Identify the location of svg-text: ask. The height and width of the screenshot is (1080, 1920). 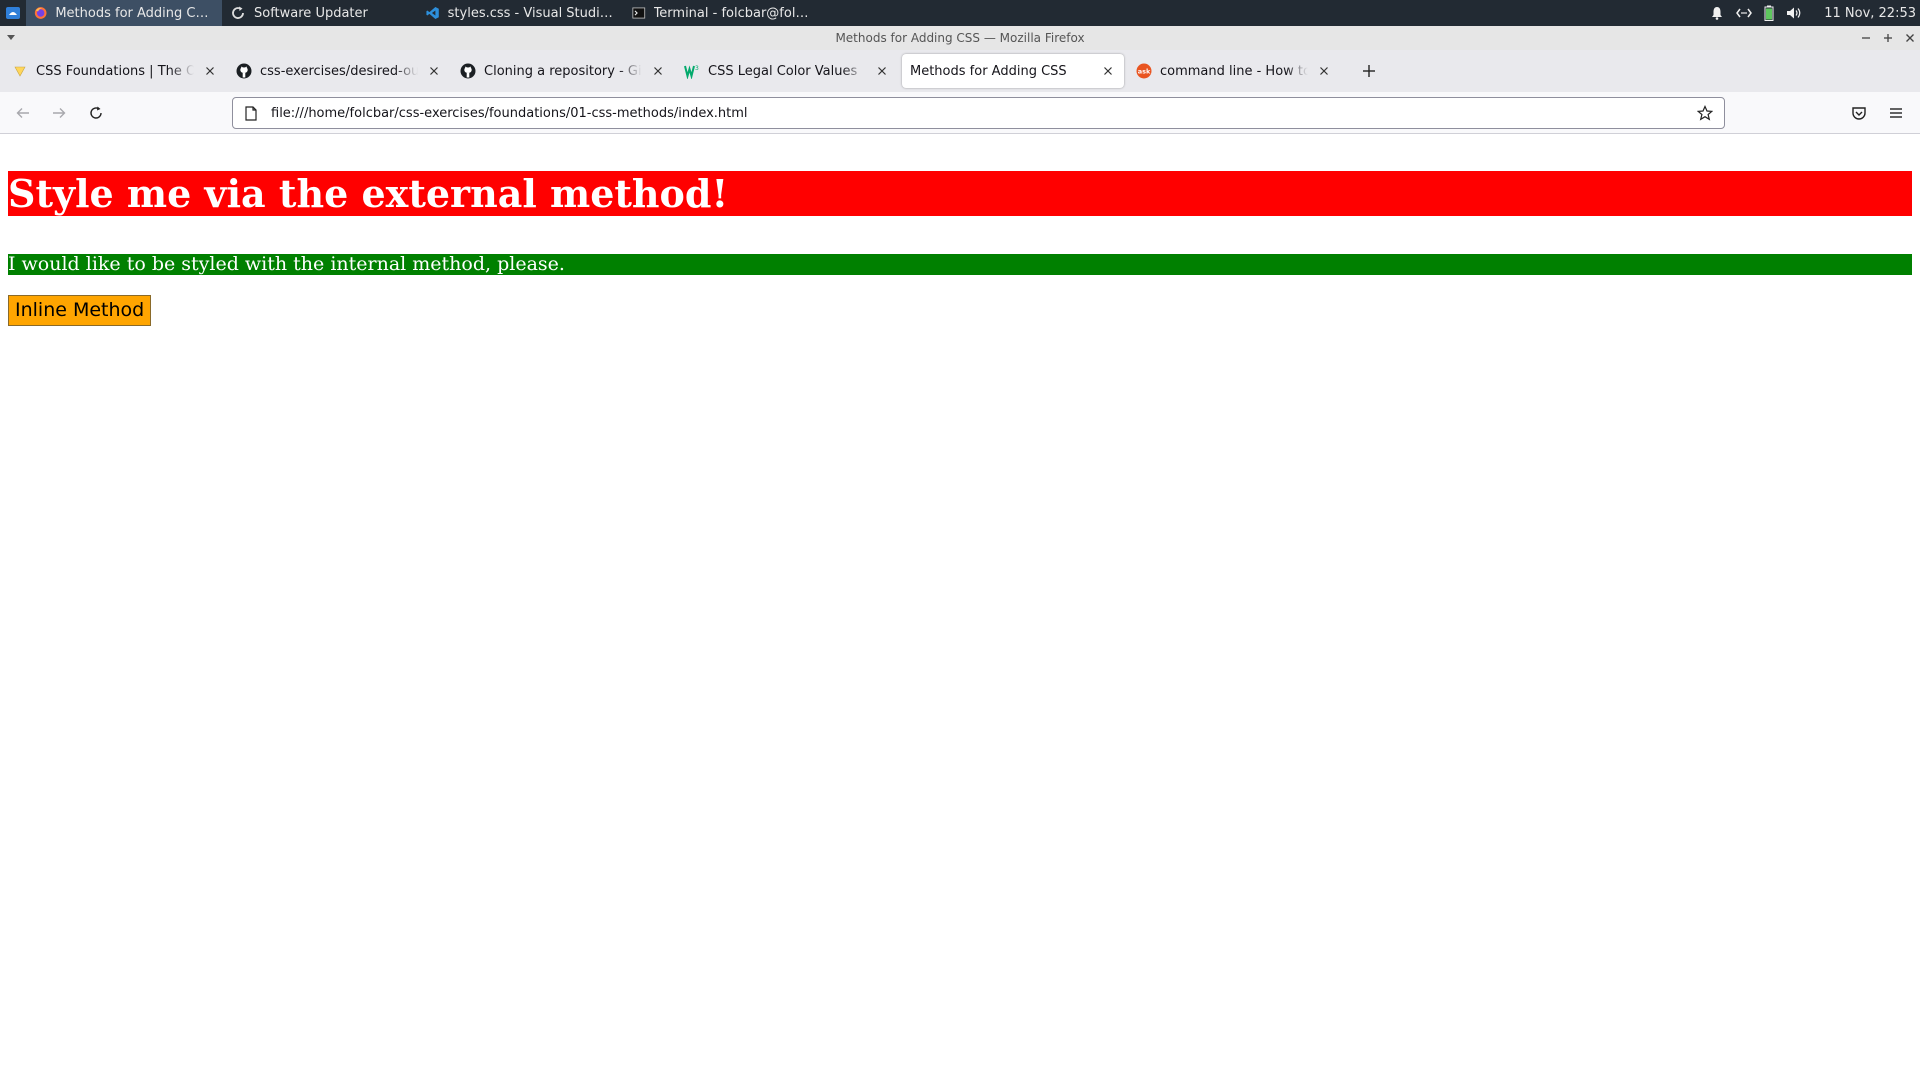
(1144, 72).